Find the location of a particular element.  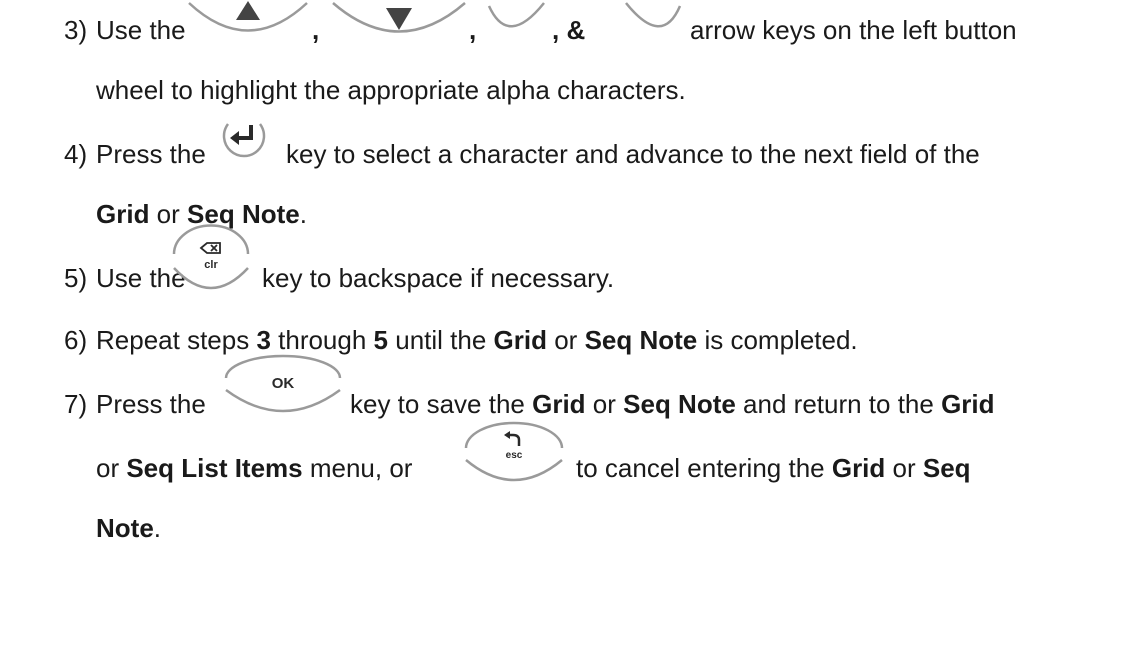

step-number: 3) is located at coordinates (76, 30).